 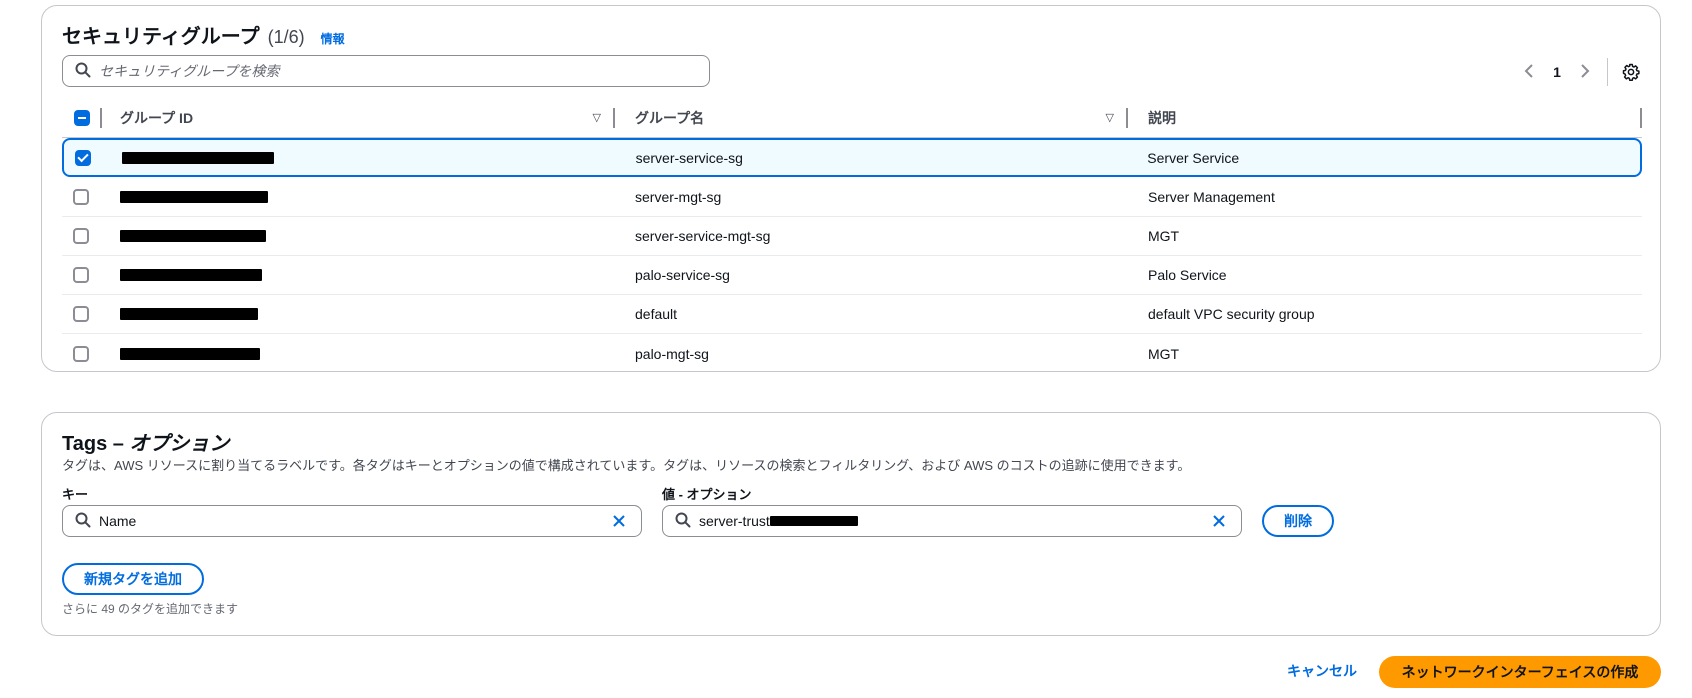 What do you see at coordinates (1557, 72) in the screenshot?
I see `page-number: 1` at bounding box center [1557, 72].